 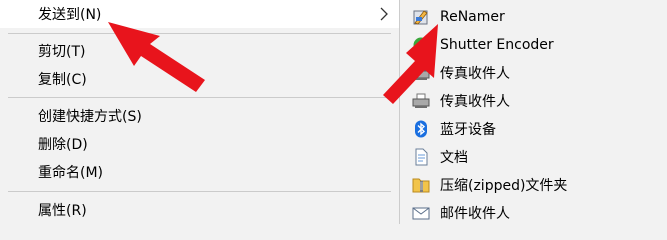 I want to click on menu-item-rename: 重命名(M), so click(x=199, y=172).